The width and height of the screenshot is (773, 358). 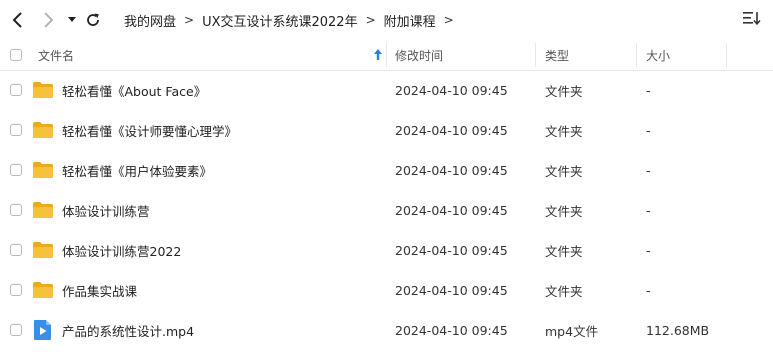 I want to click on history-dropdown-button, so click(x=72, y=20).